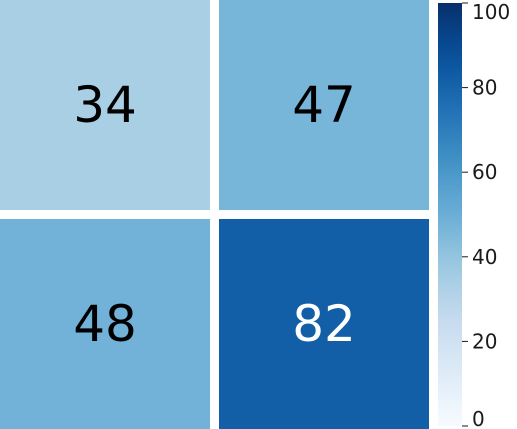 This screenshot has height=429, width=517. What do you see at coordinates (491, 12) in the screenshot?
I see `colorbar-tick-label-100: 100` at bounding box center [491, 12].